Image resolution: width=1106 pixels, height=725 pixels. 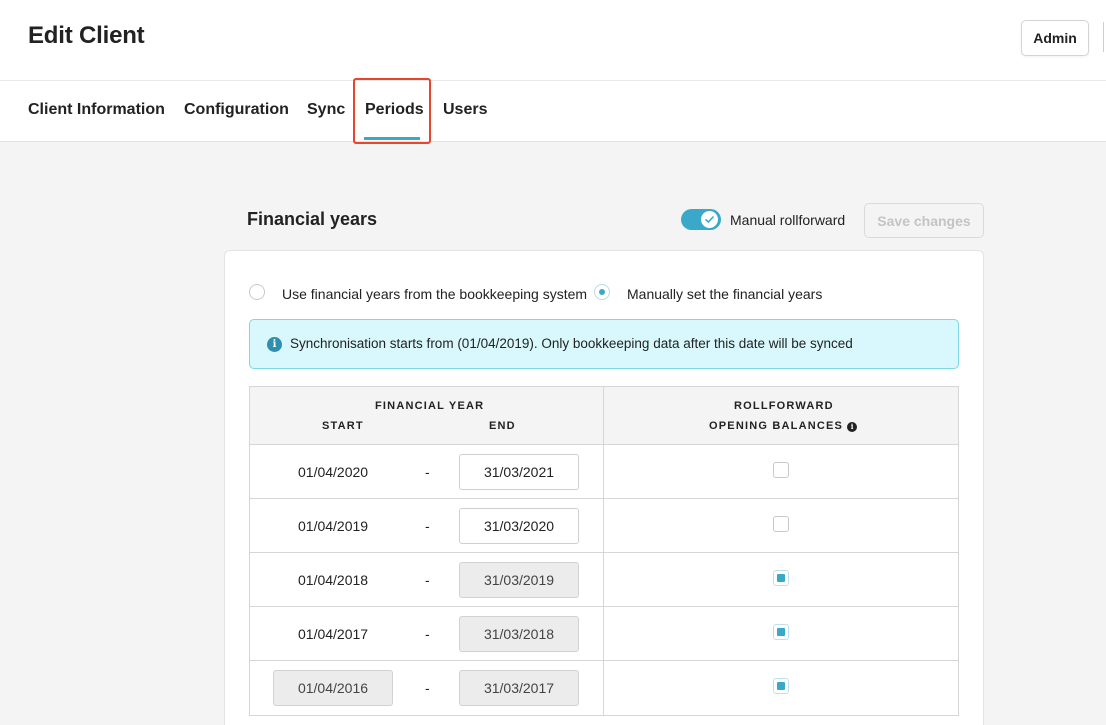 What do you see at coordinates (553, 40) in the screenshot?
I see `top-bar: Edit Client Admin` at bounding box center [553, 40].